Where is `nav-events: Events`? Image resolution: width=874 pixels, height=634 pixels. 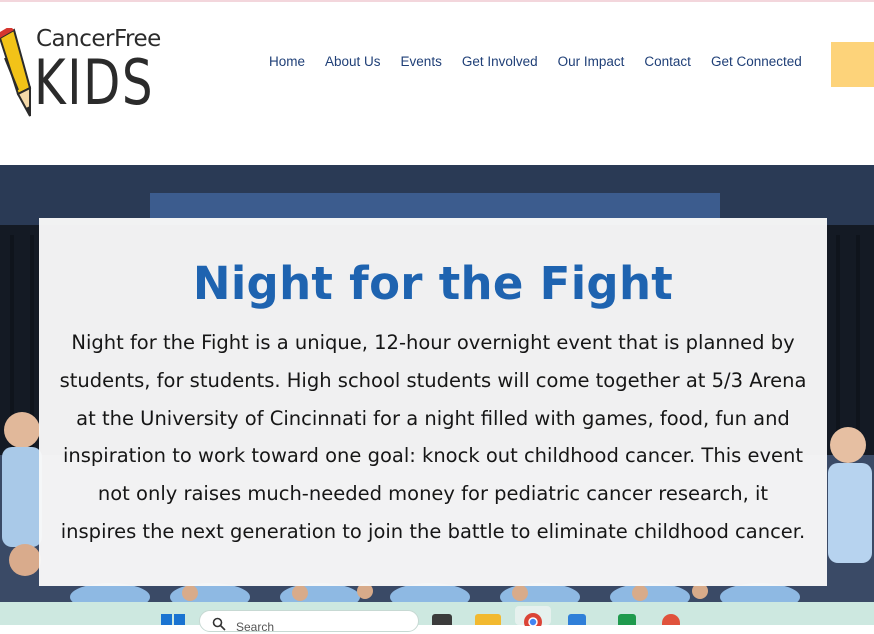 nav-events: Events is located at coordinates (421, 64).